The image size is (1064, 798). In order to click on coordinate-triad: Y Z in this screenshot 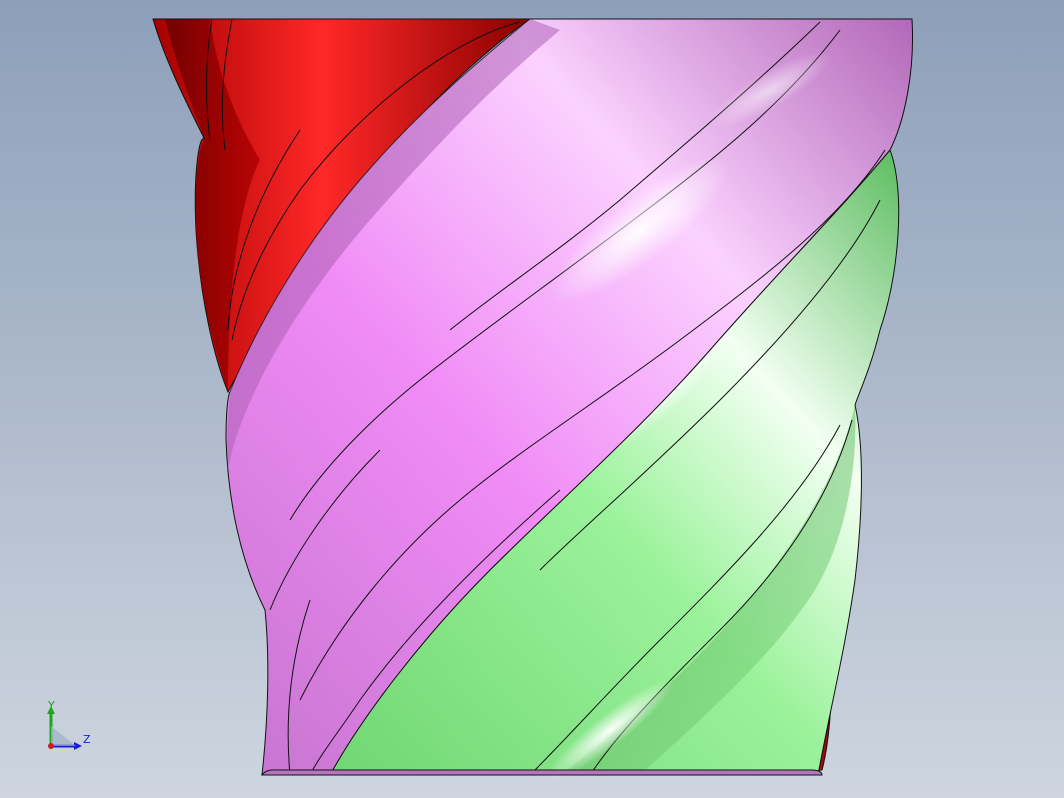, I will do `click(71, 728)`.